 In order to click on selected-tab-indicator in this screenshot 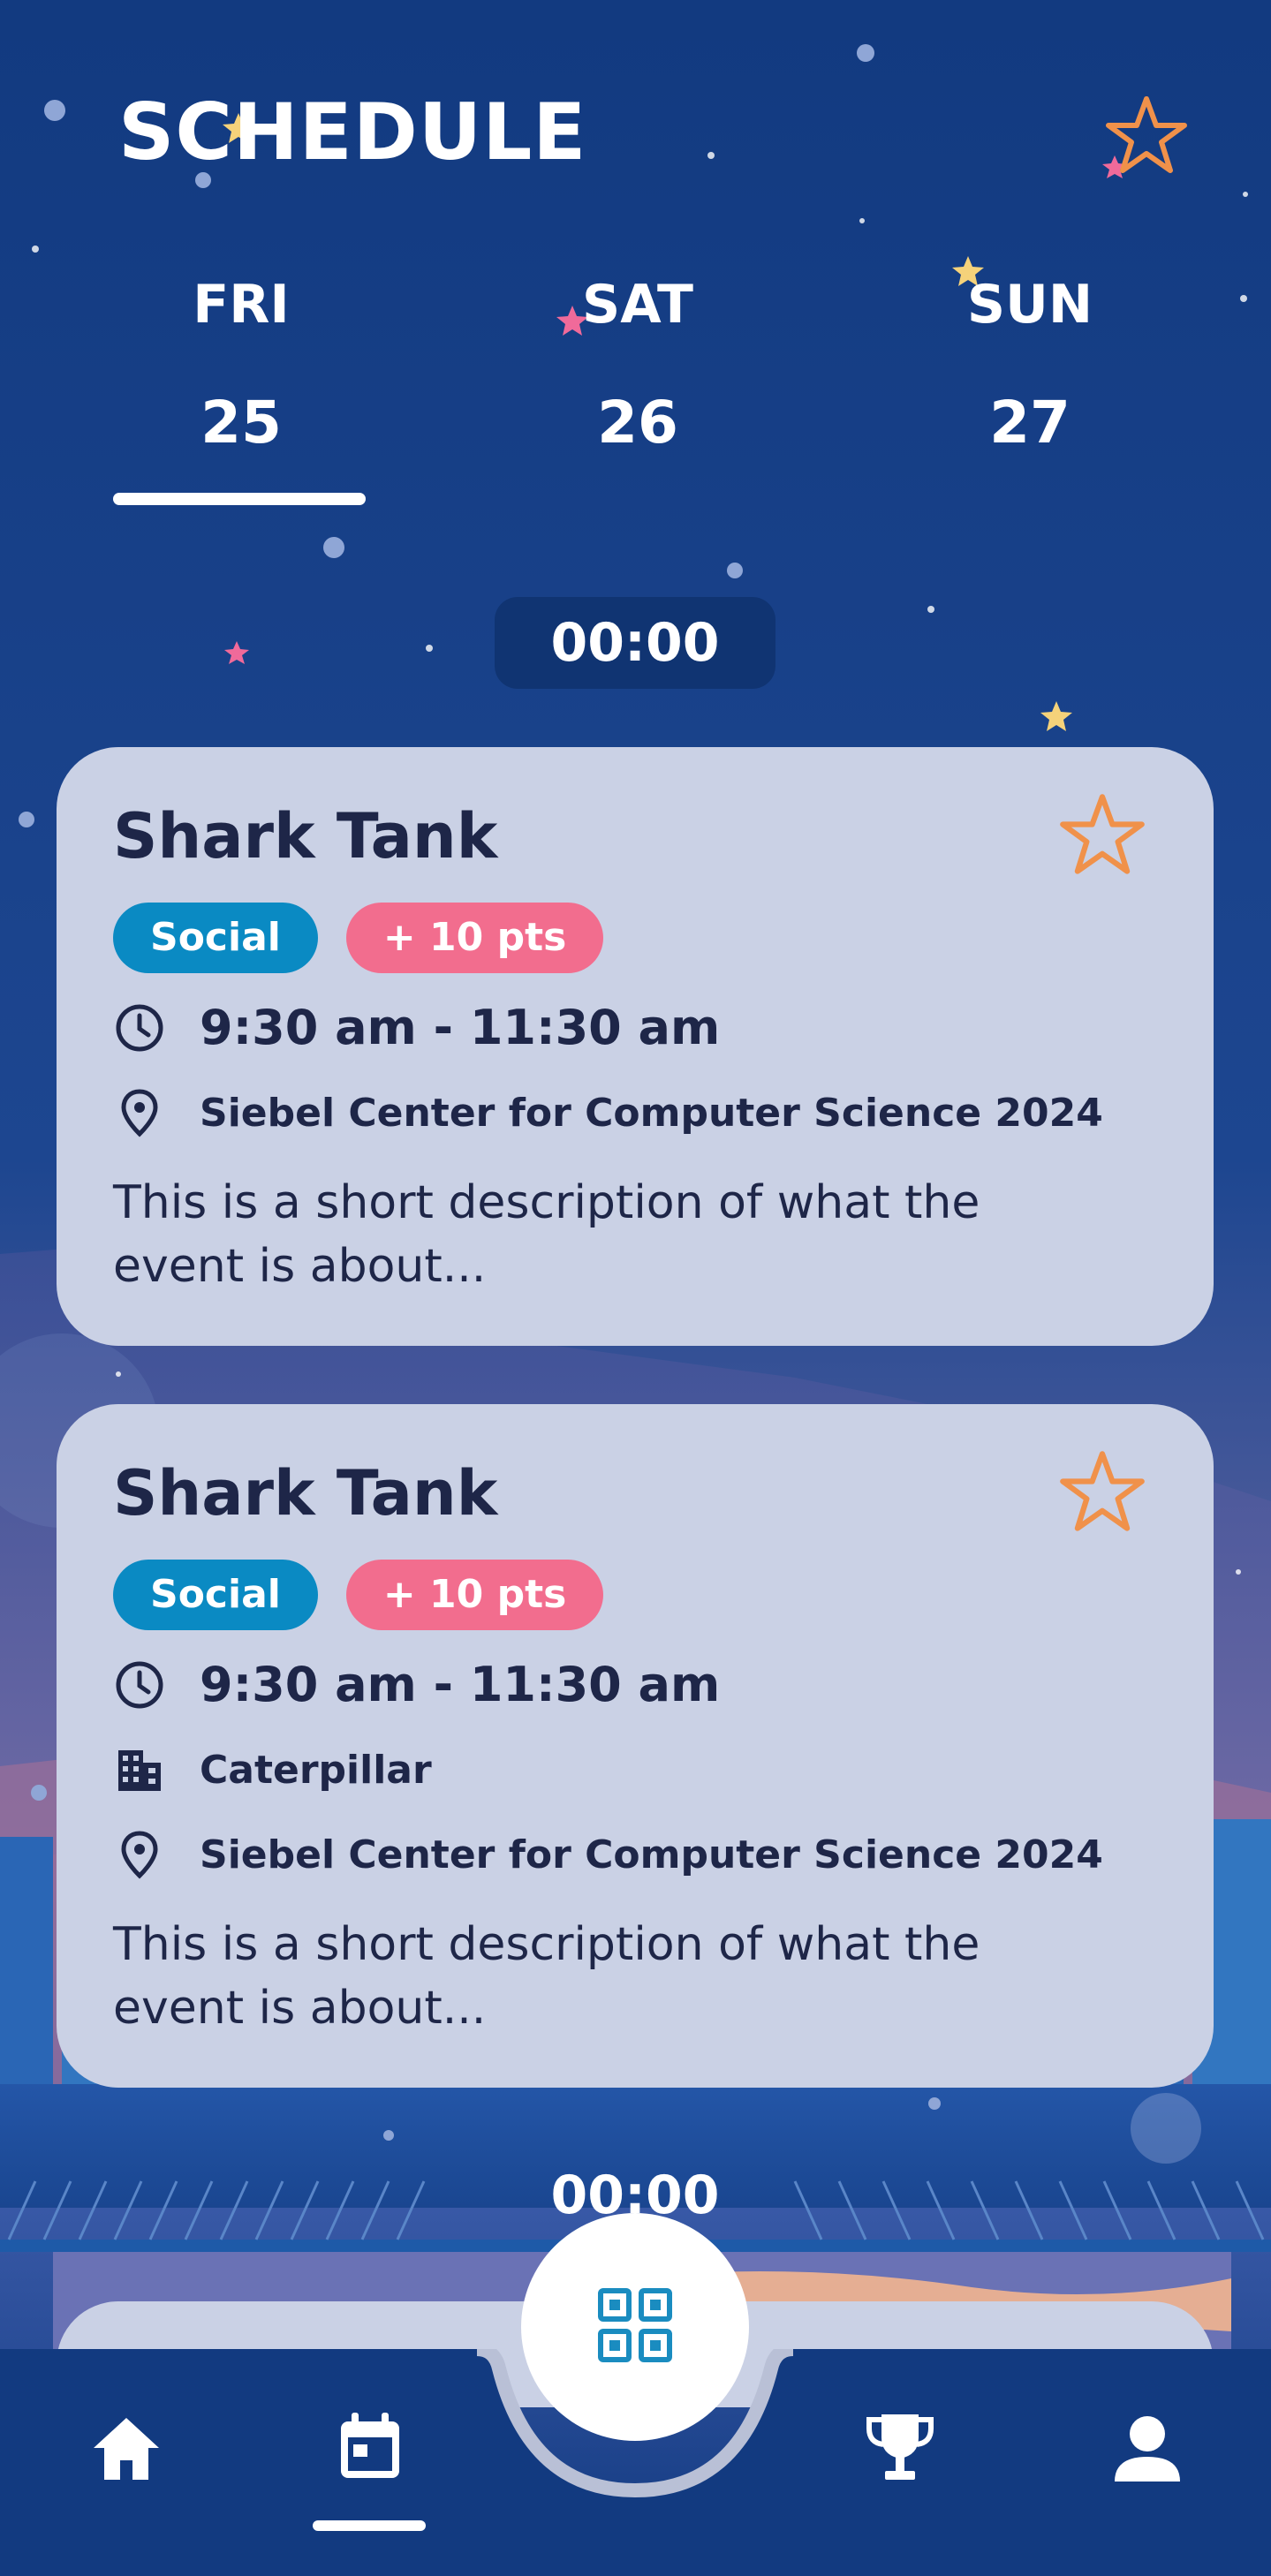, I will do `click(239, 499)`.